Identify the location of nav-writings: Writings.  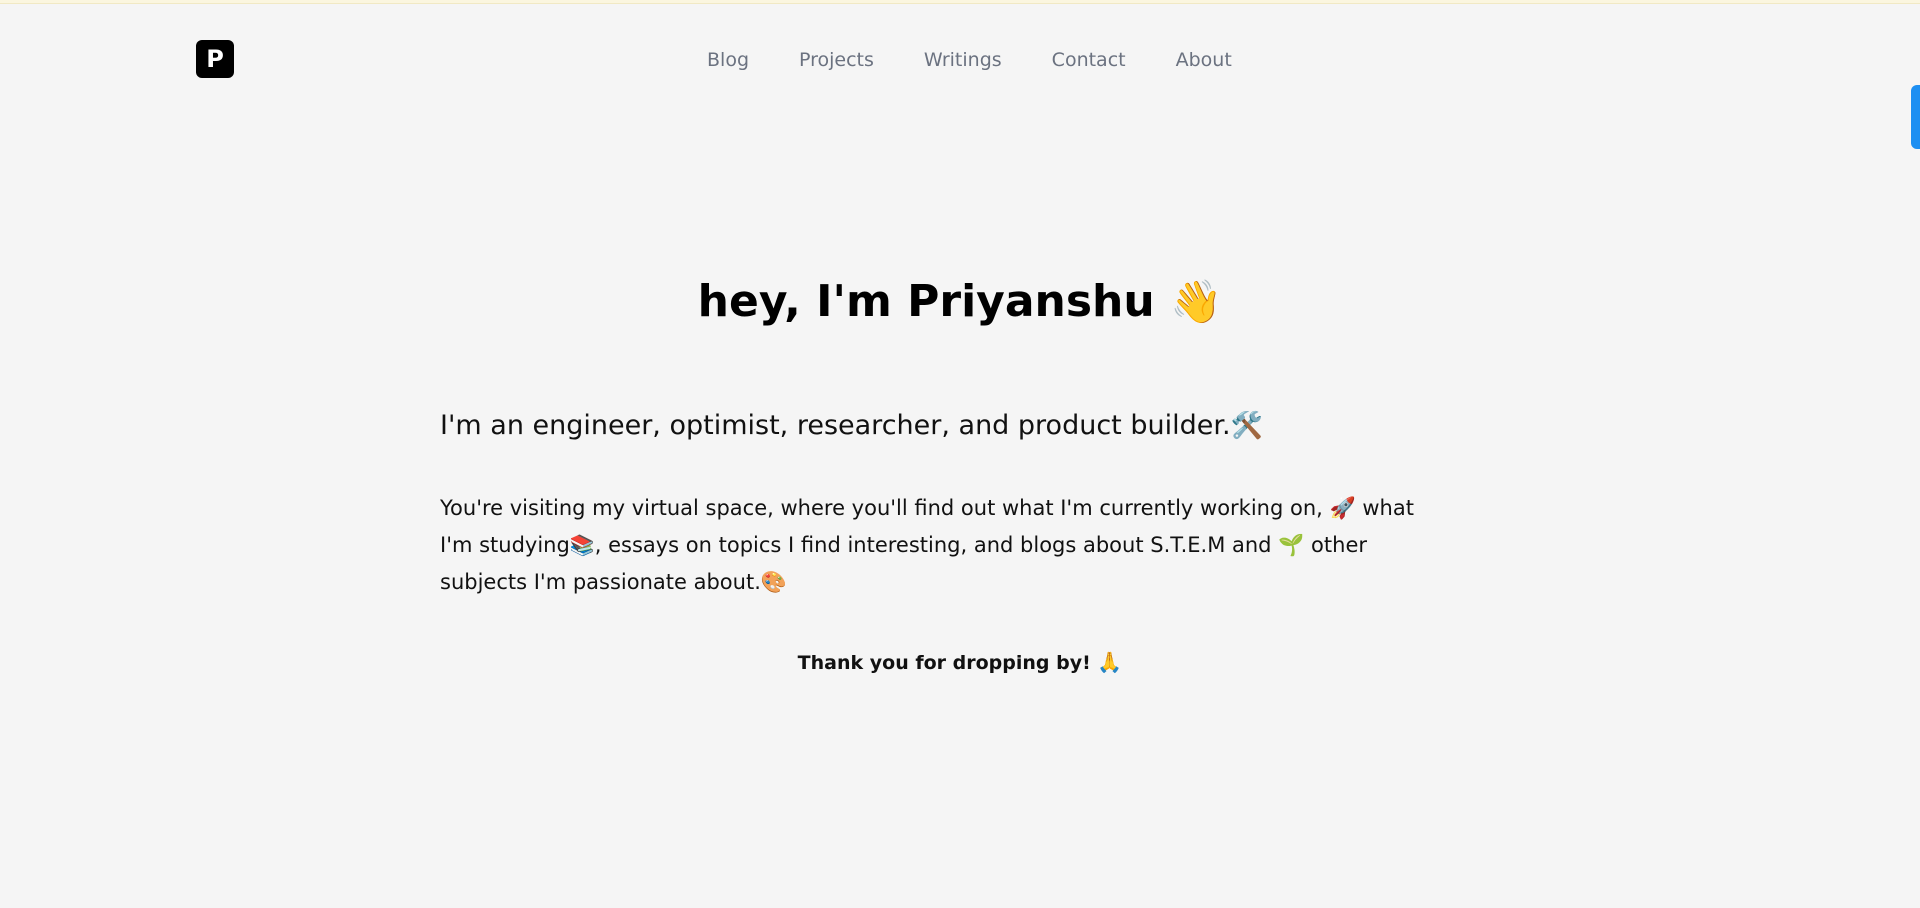
(963, 60).